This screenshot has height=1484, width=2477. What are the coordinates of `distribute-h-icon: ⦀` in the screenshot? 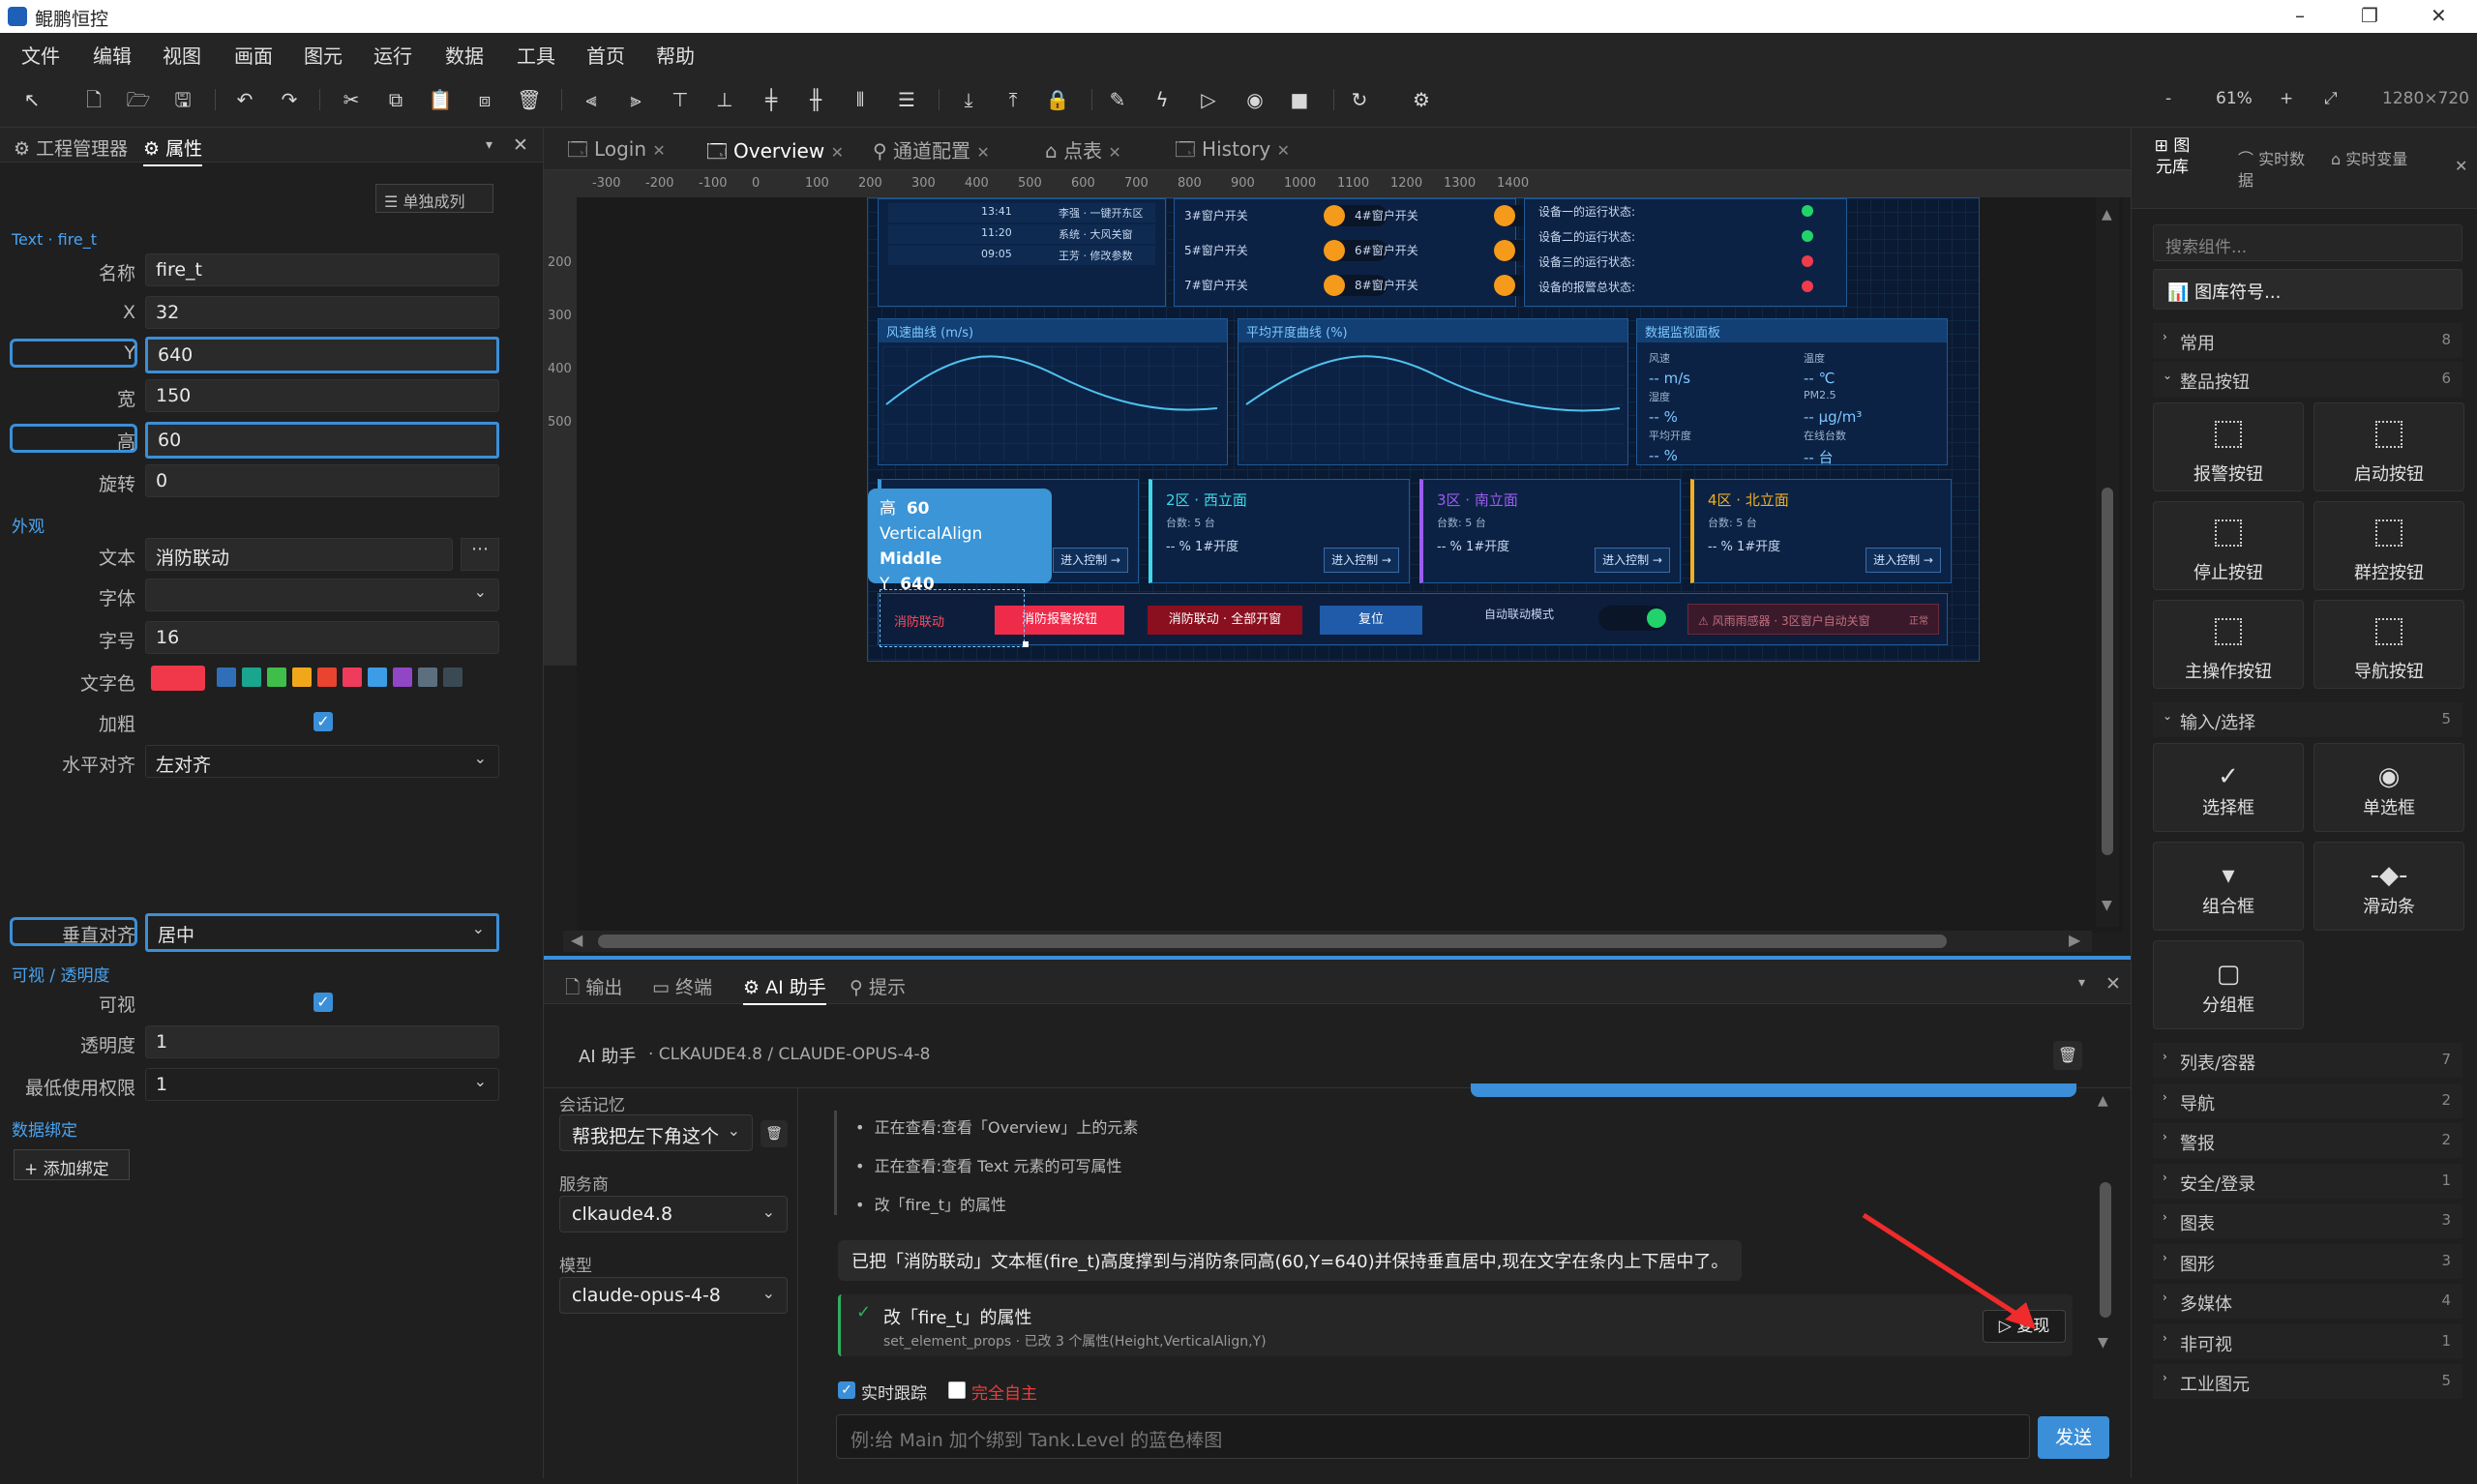 It's located at (860, 99).